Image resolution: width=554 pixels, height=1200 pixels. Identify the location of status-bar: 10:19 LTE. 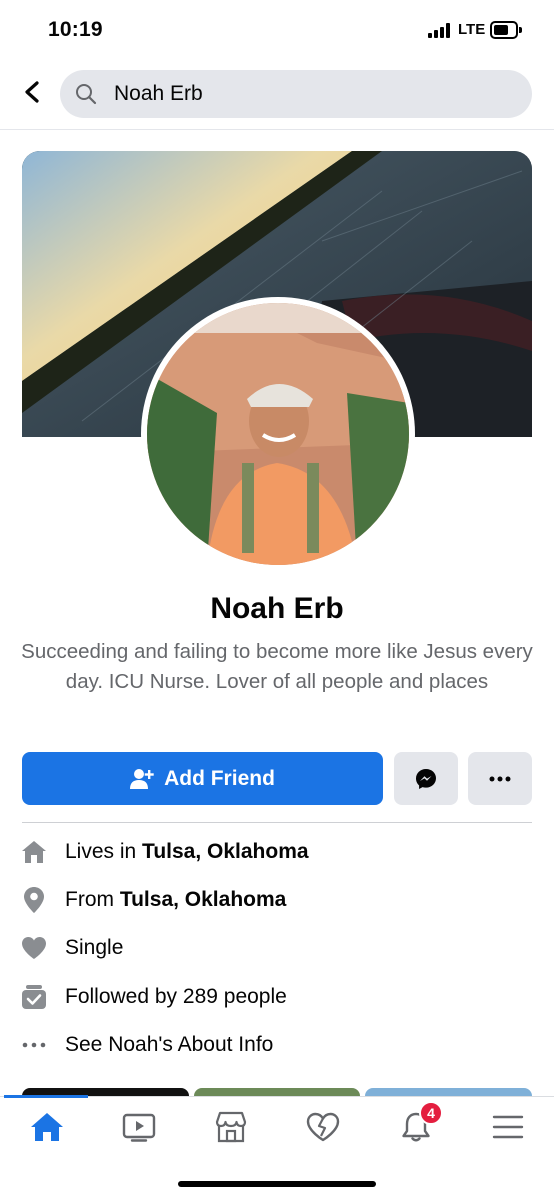
(277, 28).